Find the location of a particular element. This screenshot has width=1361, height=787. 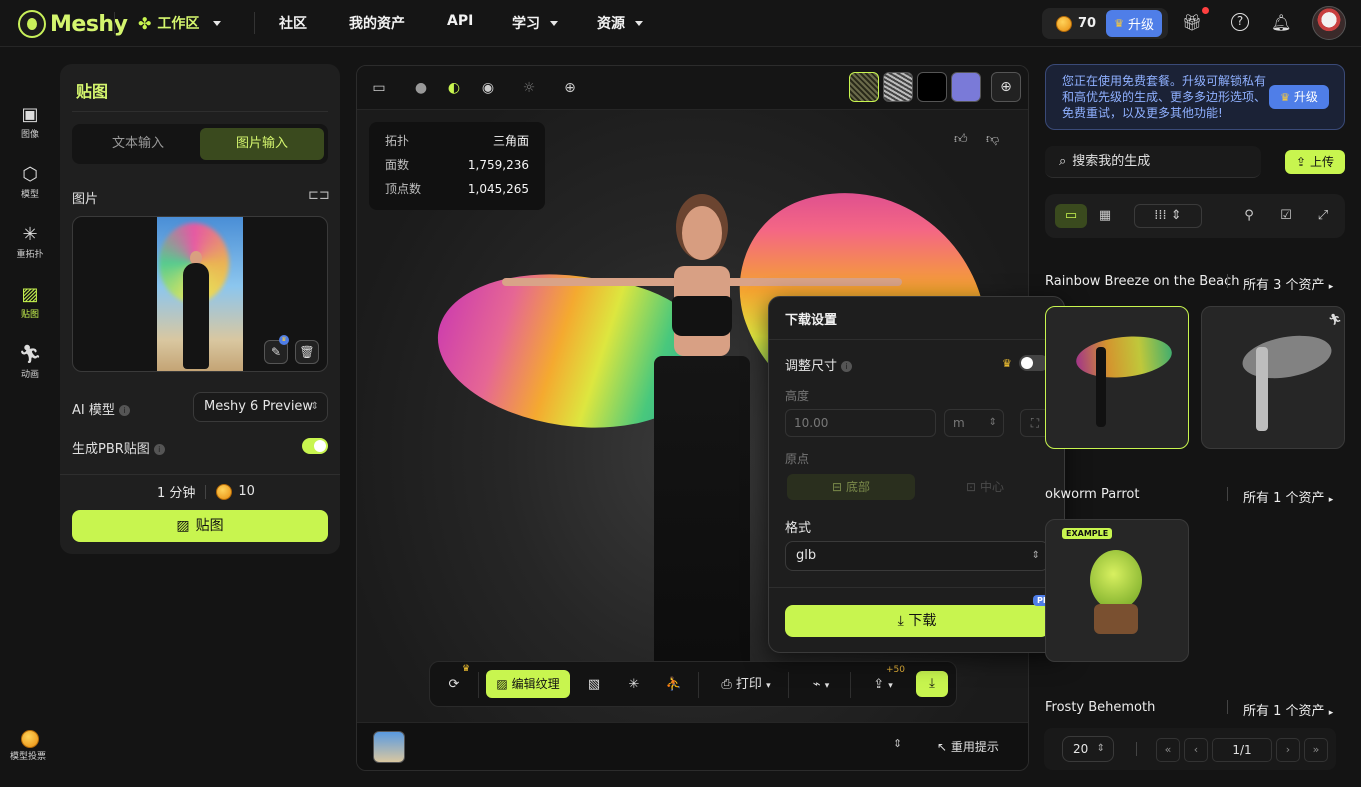

normal-map is located at coordinates (966, 87).